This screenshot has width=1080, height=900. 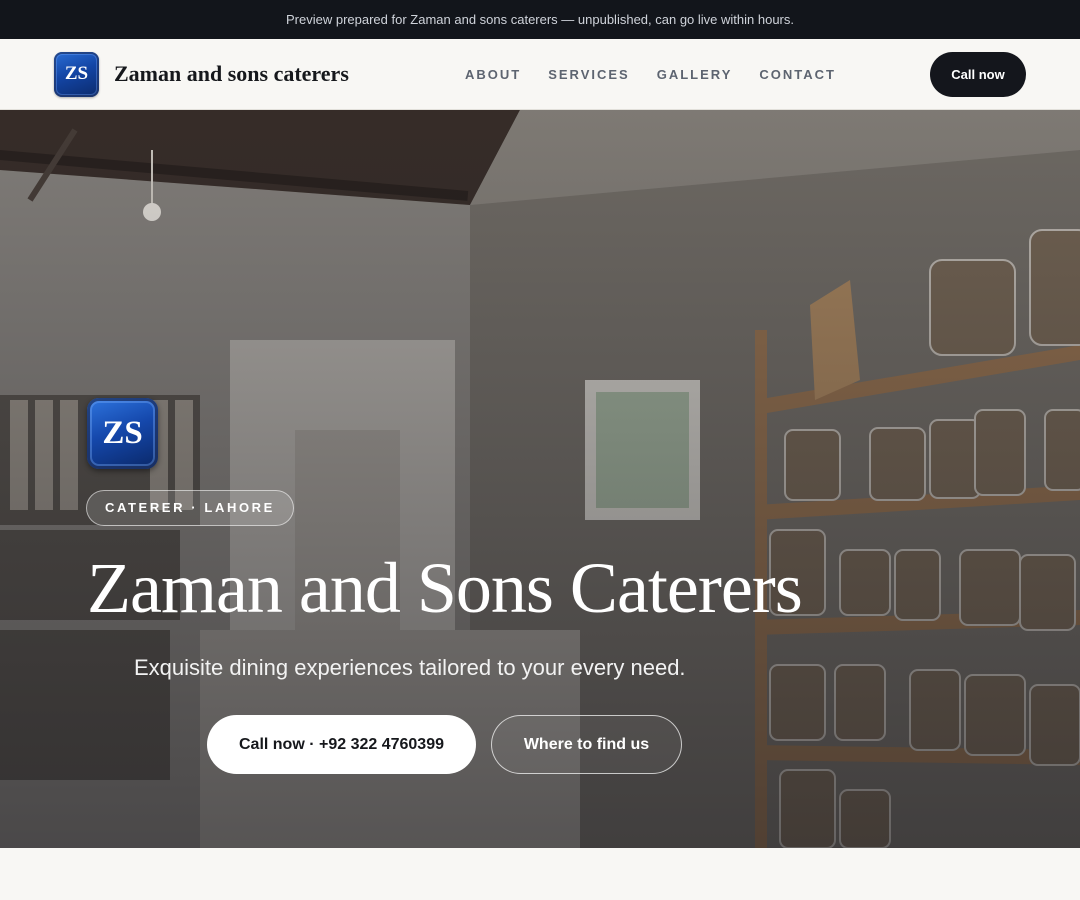 I want to click on call-now-button: Call now, so click(x=978, y=74).